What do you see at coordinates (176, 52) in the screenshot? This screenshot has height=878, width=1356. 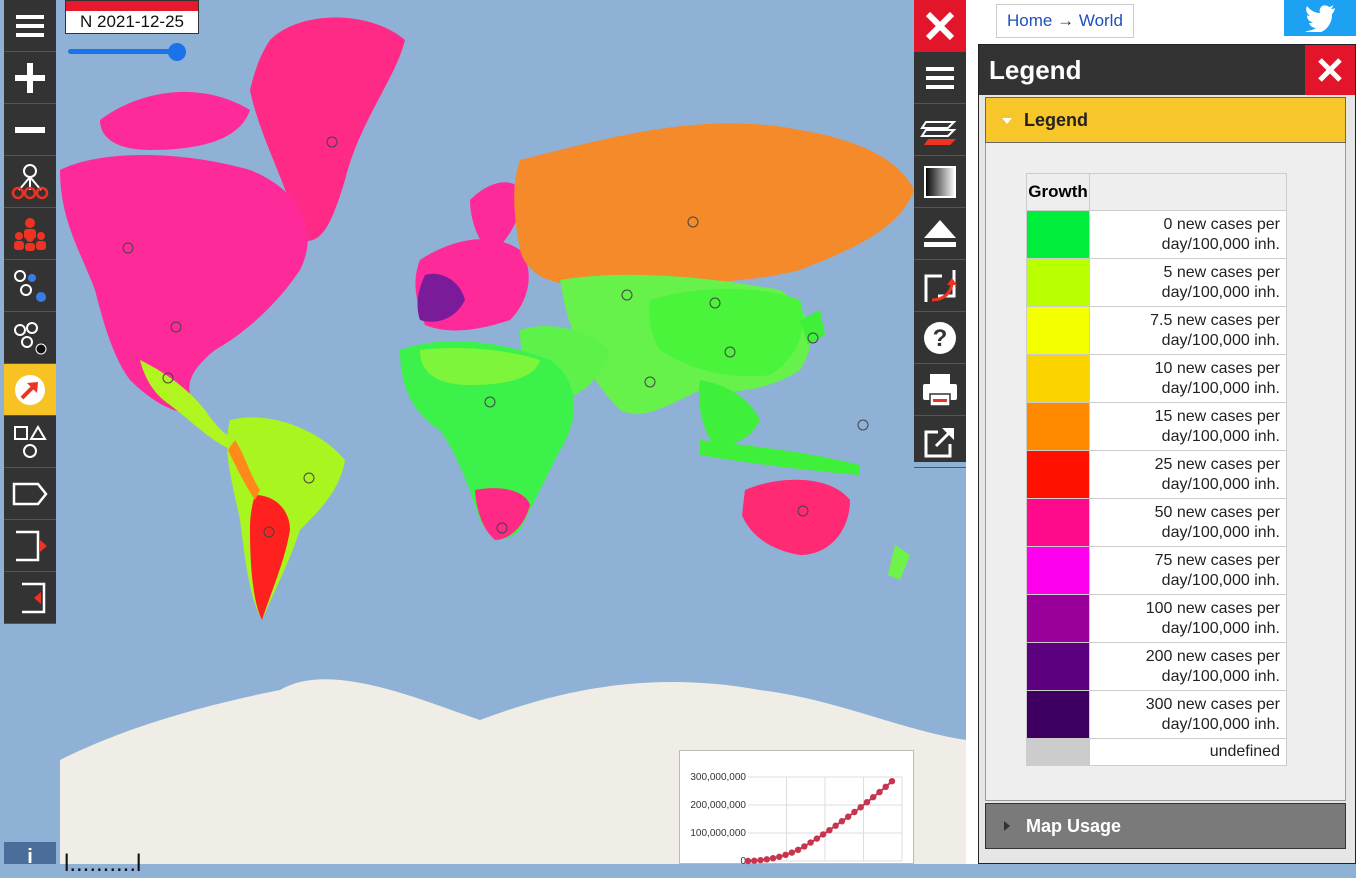 I see `slider-thumb` at bounding box center [176, 52].